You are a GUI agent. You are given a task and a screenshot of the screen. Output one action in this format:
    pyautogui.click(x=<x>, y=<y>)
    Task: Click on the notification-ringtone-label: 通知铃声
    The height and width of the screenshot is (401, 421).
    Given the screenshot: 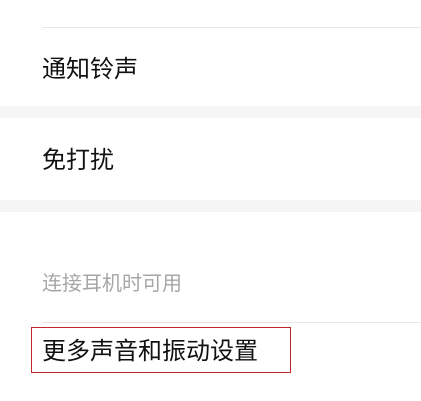 What is the action you would take?
    pyautogui.click(x=90, y=69)
    